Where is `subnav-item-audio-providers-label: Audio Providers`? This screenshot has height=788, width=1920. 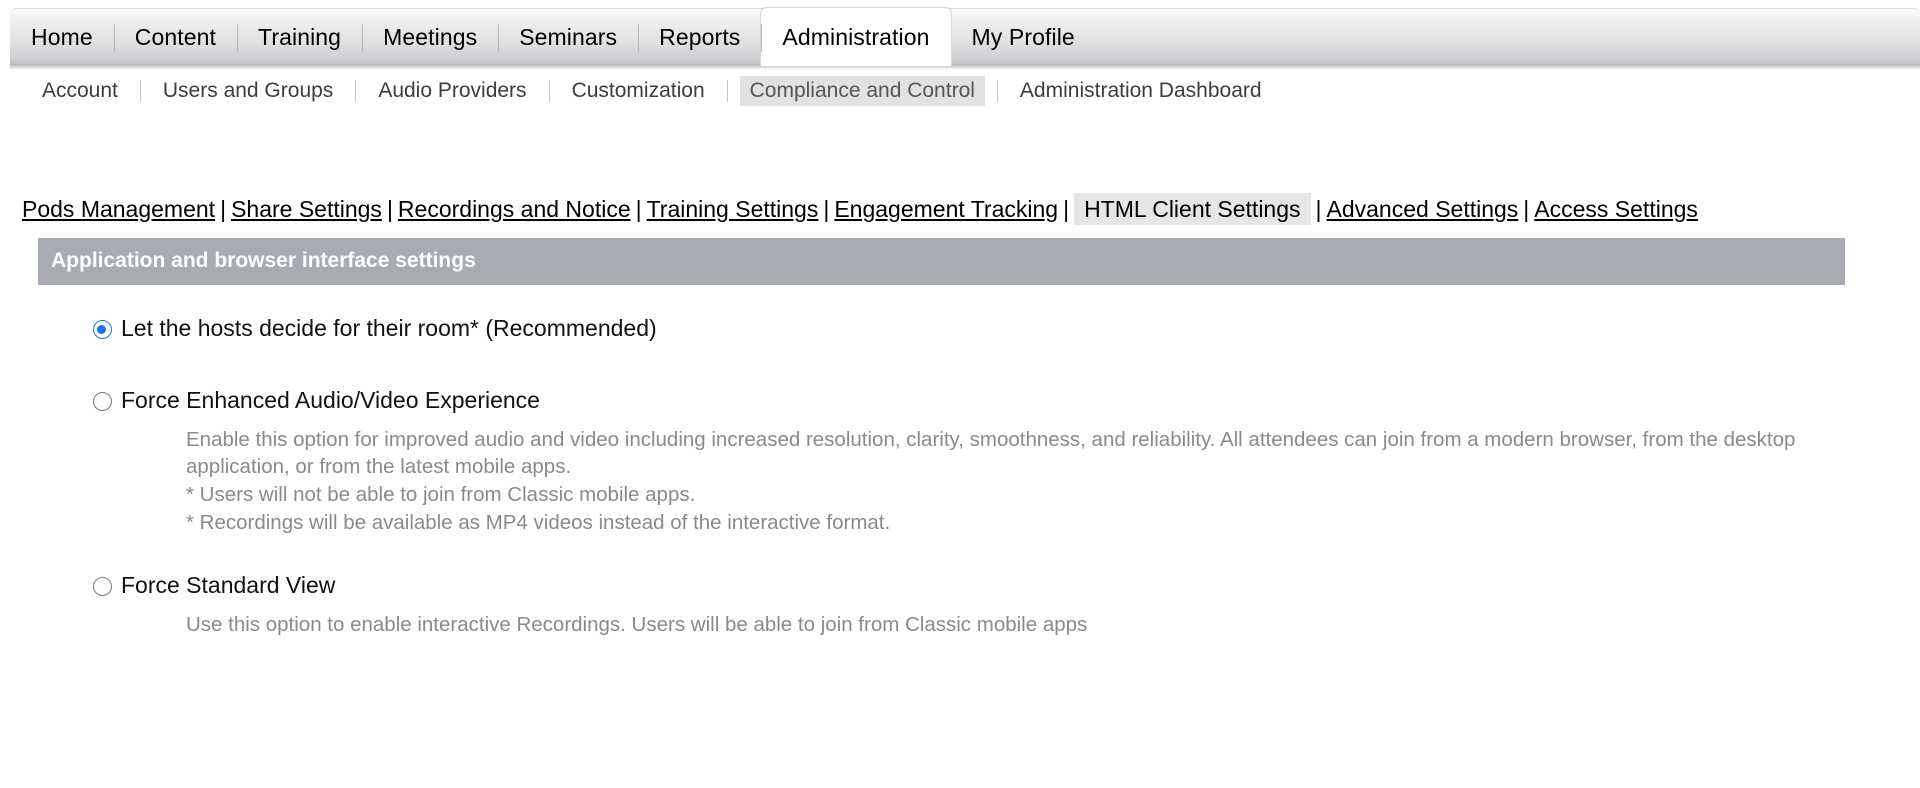 subnav-item-audio-providers-label: Audio Providers is located at coordinates (452, 90).